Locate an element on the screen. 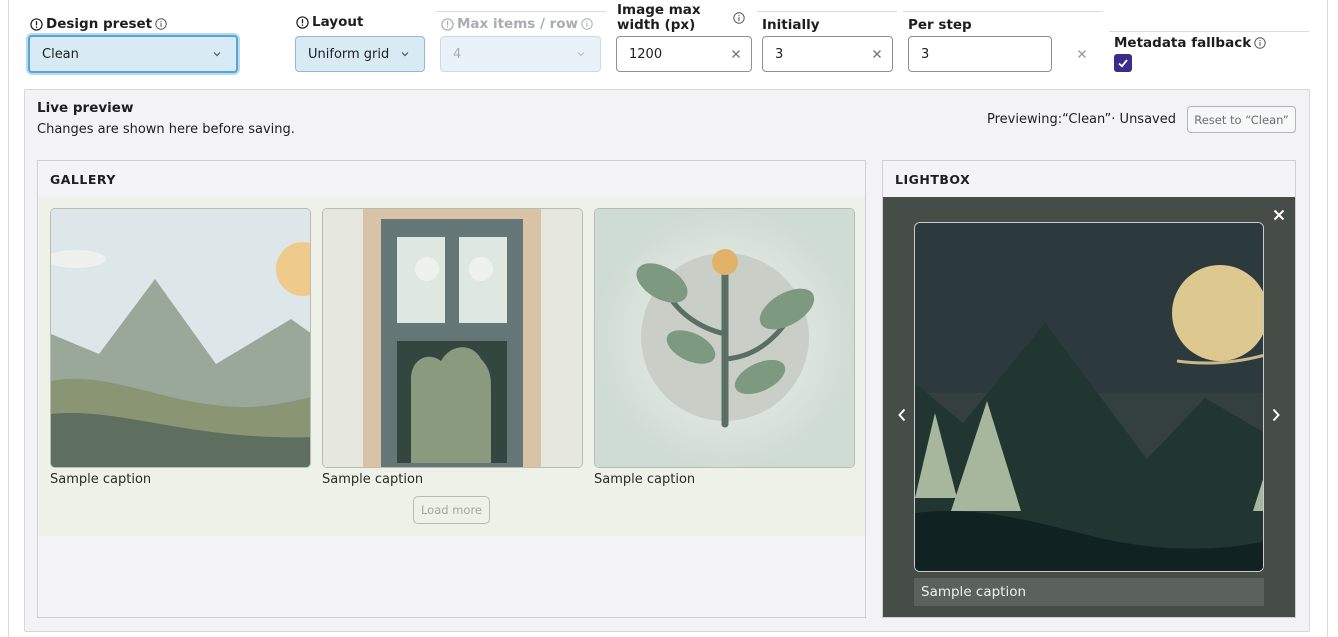 This screenshot has height=637, width=1338. metadata-fallback-label: Metadata fallback is located at coordinates (1190, 43).